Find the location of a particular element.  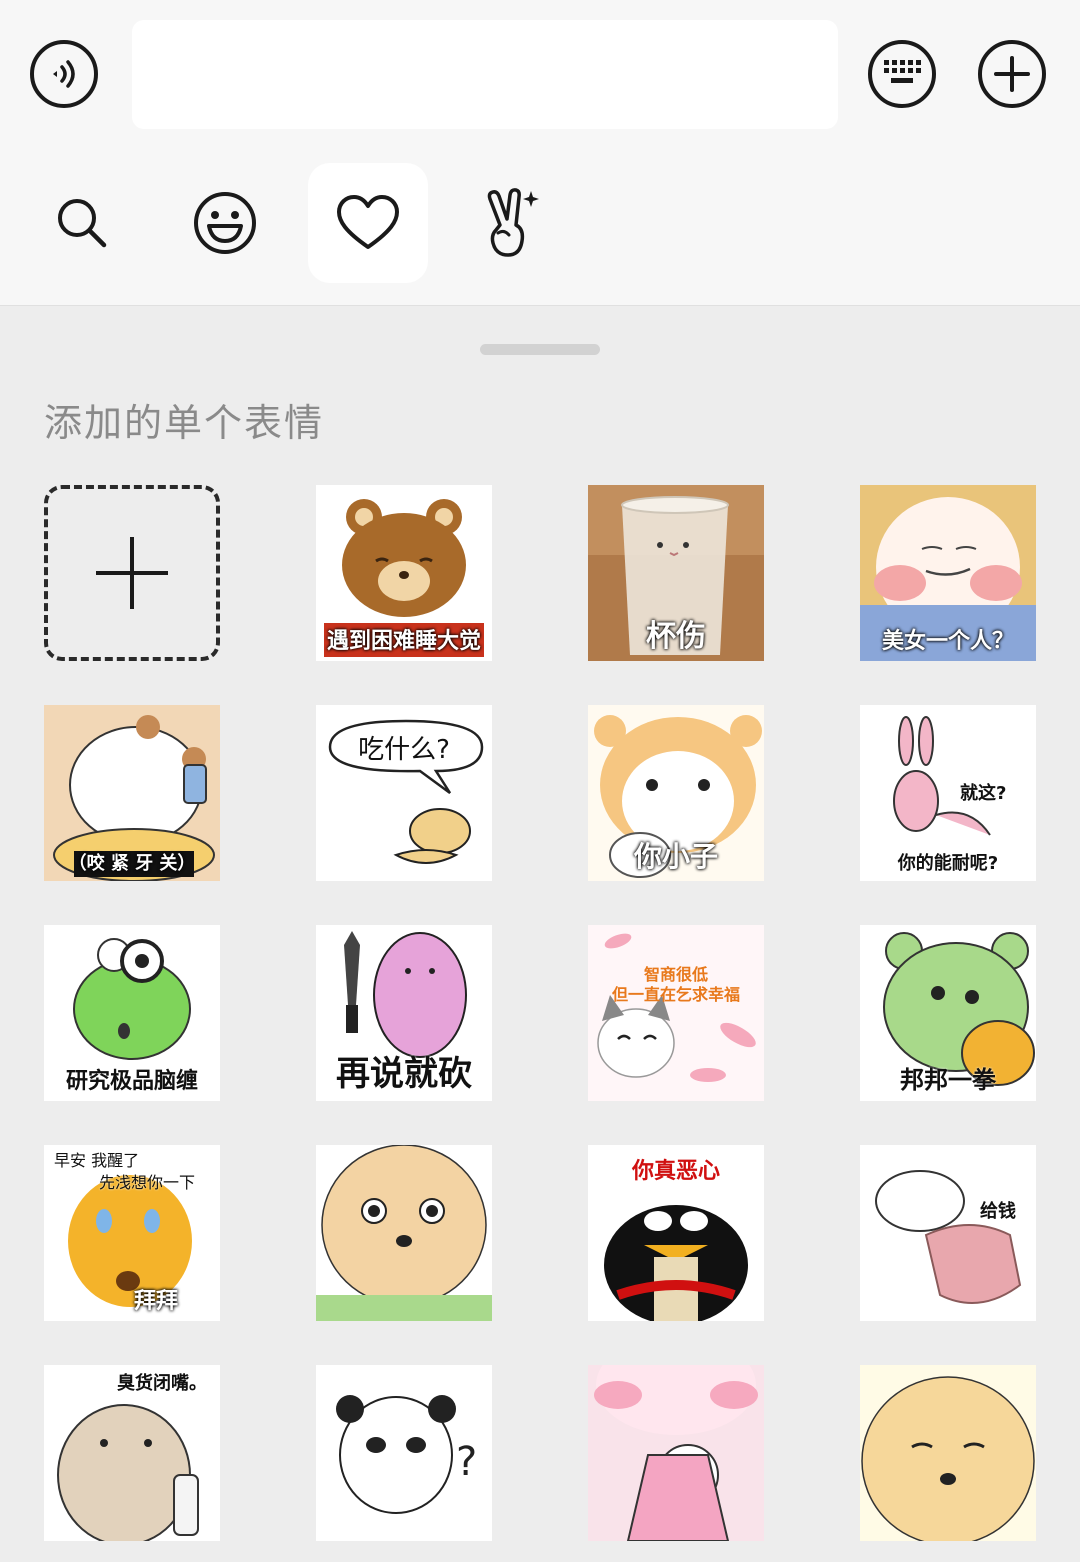

sticker-caption: 臭货闭嘴。 is located at coordinates (162, 1383).